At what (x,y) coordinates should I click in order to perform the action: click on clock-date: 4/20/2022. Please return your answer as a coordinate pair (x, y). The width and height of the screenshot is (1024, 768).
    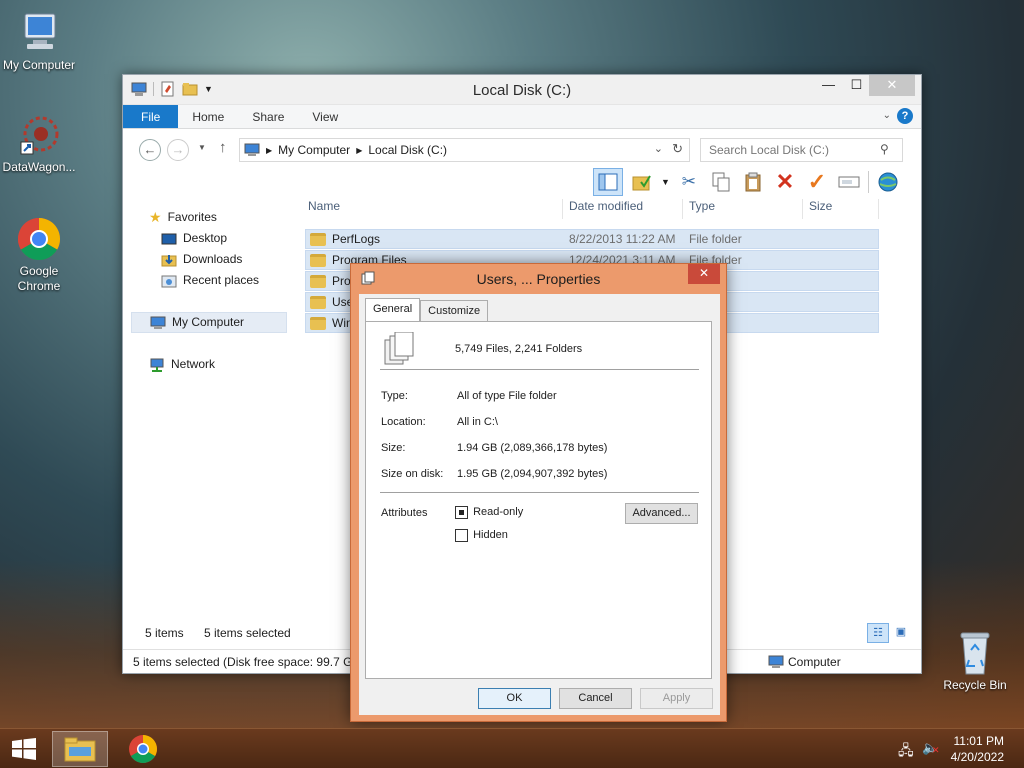
    Looking at the image, I should click on (977, 757).